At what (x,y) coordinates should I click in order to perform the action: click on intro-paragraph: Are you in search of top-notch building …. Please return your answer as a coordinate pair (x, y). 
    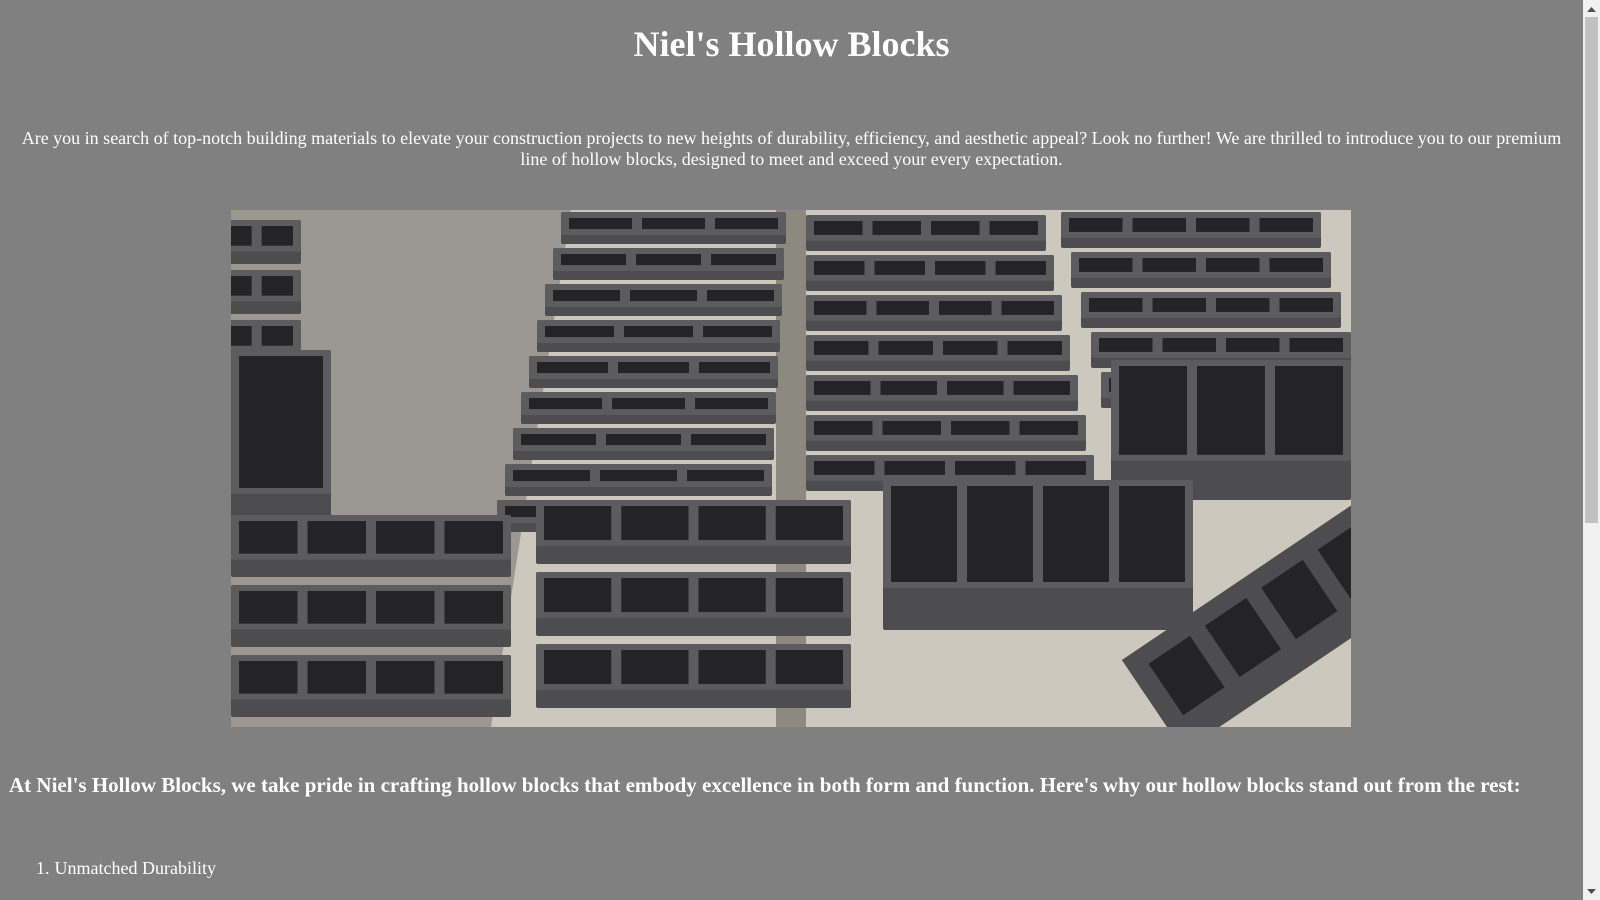
    Looking at the image, I should click on (791, 148).